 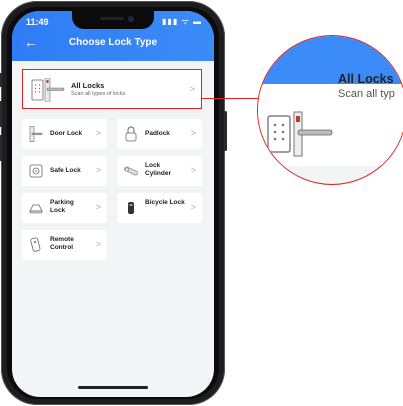 I want to click on safe-lock-icon, so click(x=36, y=171).